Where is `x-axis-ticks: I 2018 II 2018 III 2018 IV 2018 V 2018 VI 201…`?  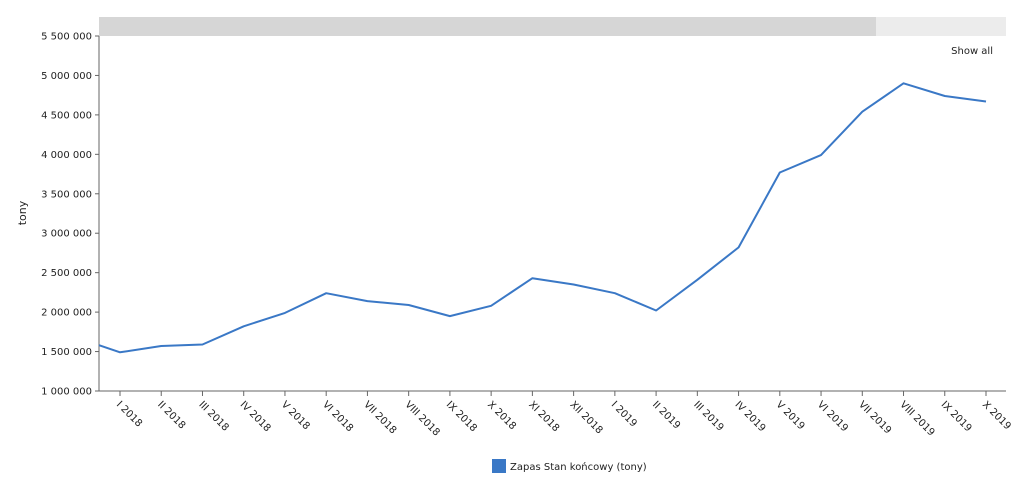 x-axis-ticks: I 2018 II 2018 III 2018 IV 2018 V 2018 VI 201… is located at coordinates (563, 414).